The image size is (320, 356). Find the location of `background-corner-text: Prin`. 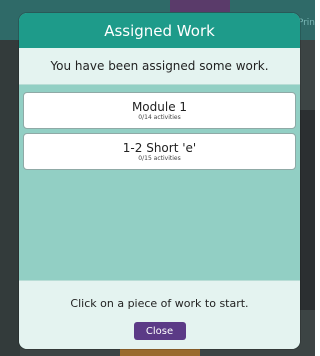

background-corner-text: Prin is located at coordinates (306, 23).